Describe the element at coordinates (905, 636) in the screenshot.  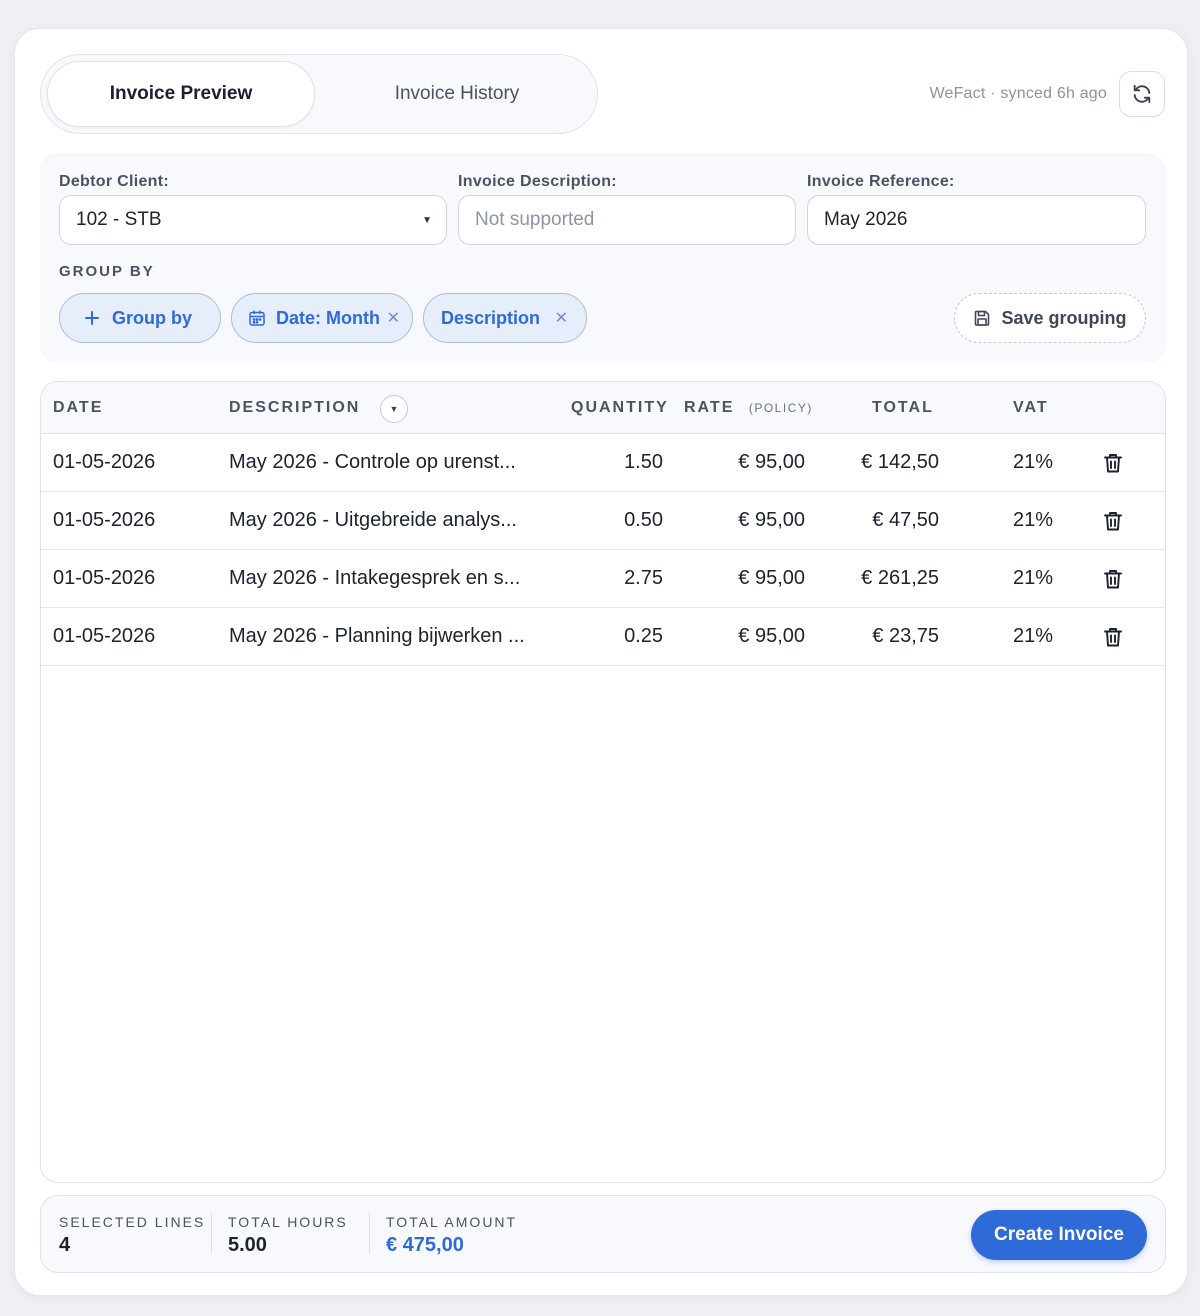
I see `cell-total: € 23,75` at that location.